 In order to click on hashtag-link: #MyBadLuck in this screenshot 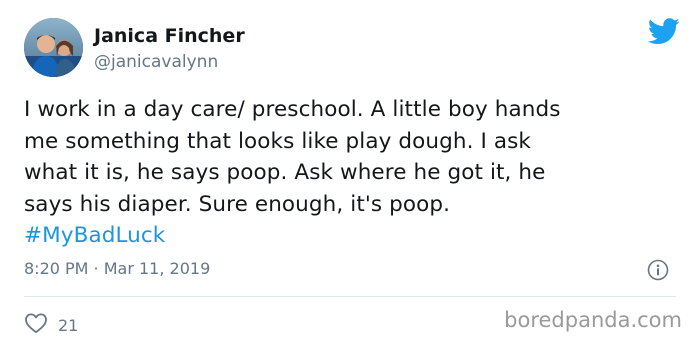, I will do `click(349, 236)`.